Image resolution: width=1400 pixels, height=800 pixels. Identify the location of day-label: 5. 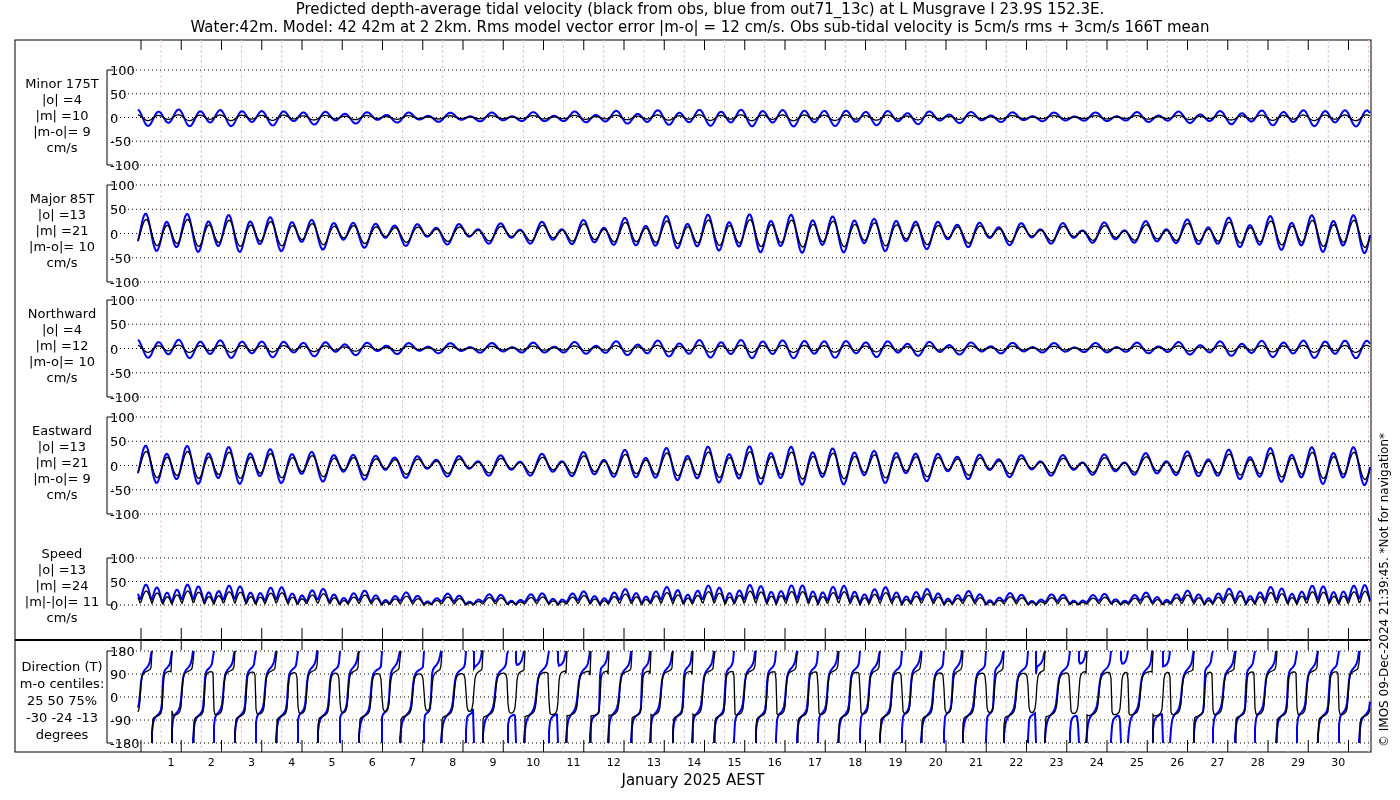
(332, 762).